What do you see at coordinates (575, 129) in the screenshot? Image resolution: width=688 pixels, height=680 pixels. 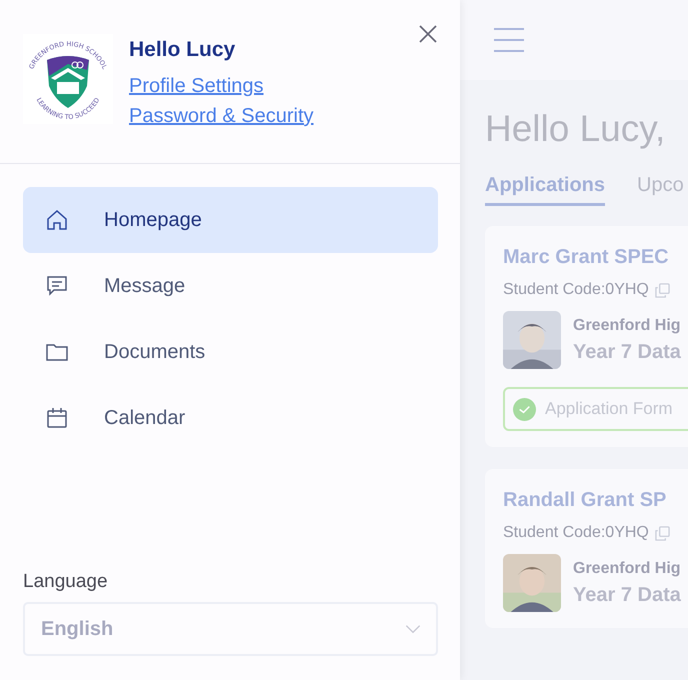 I see `page-heading: Hello Lucy,` at bounding box center [575, 129].